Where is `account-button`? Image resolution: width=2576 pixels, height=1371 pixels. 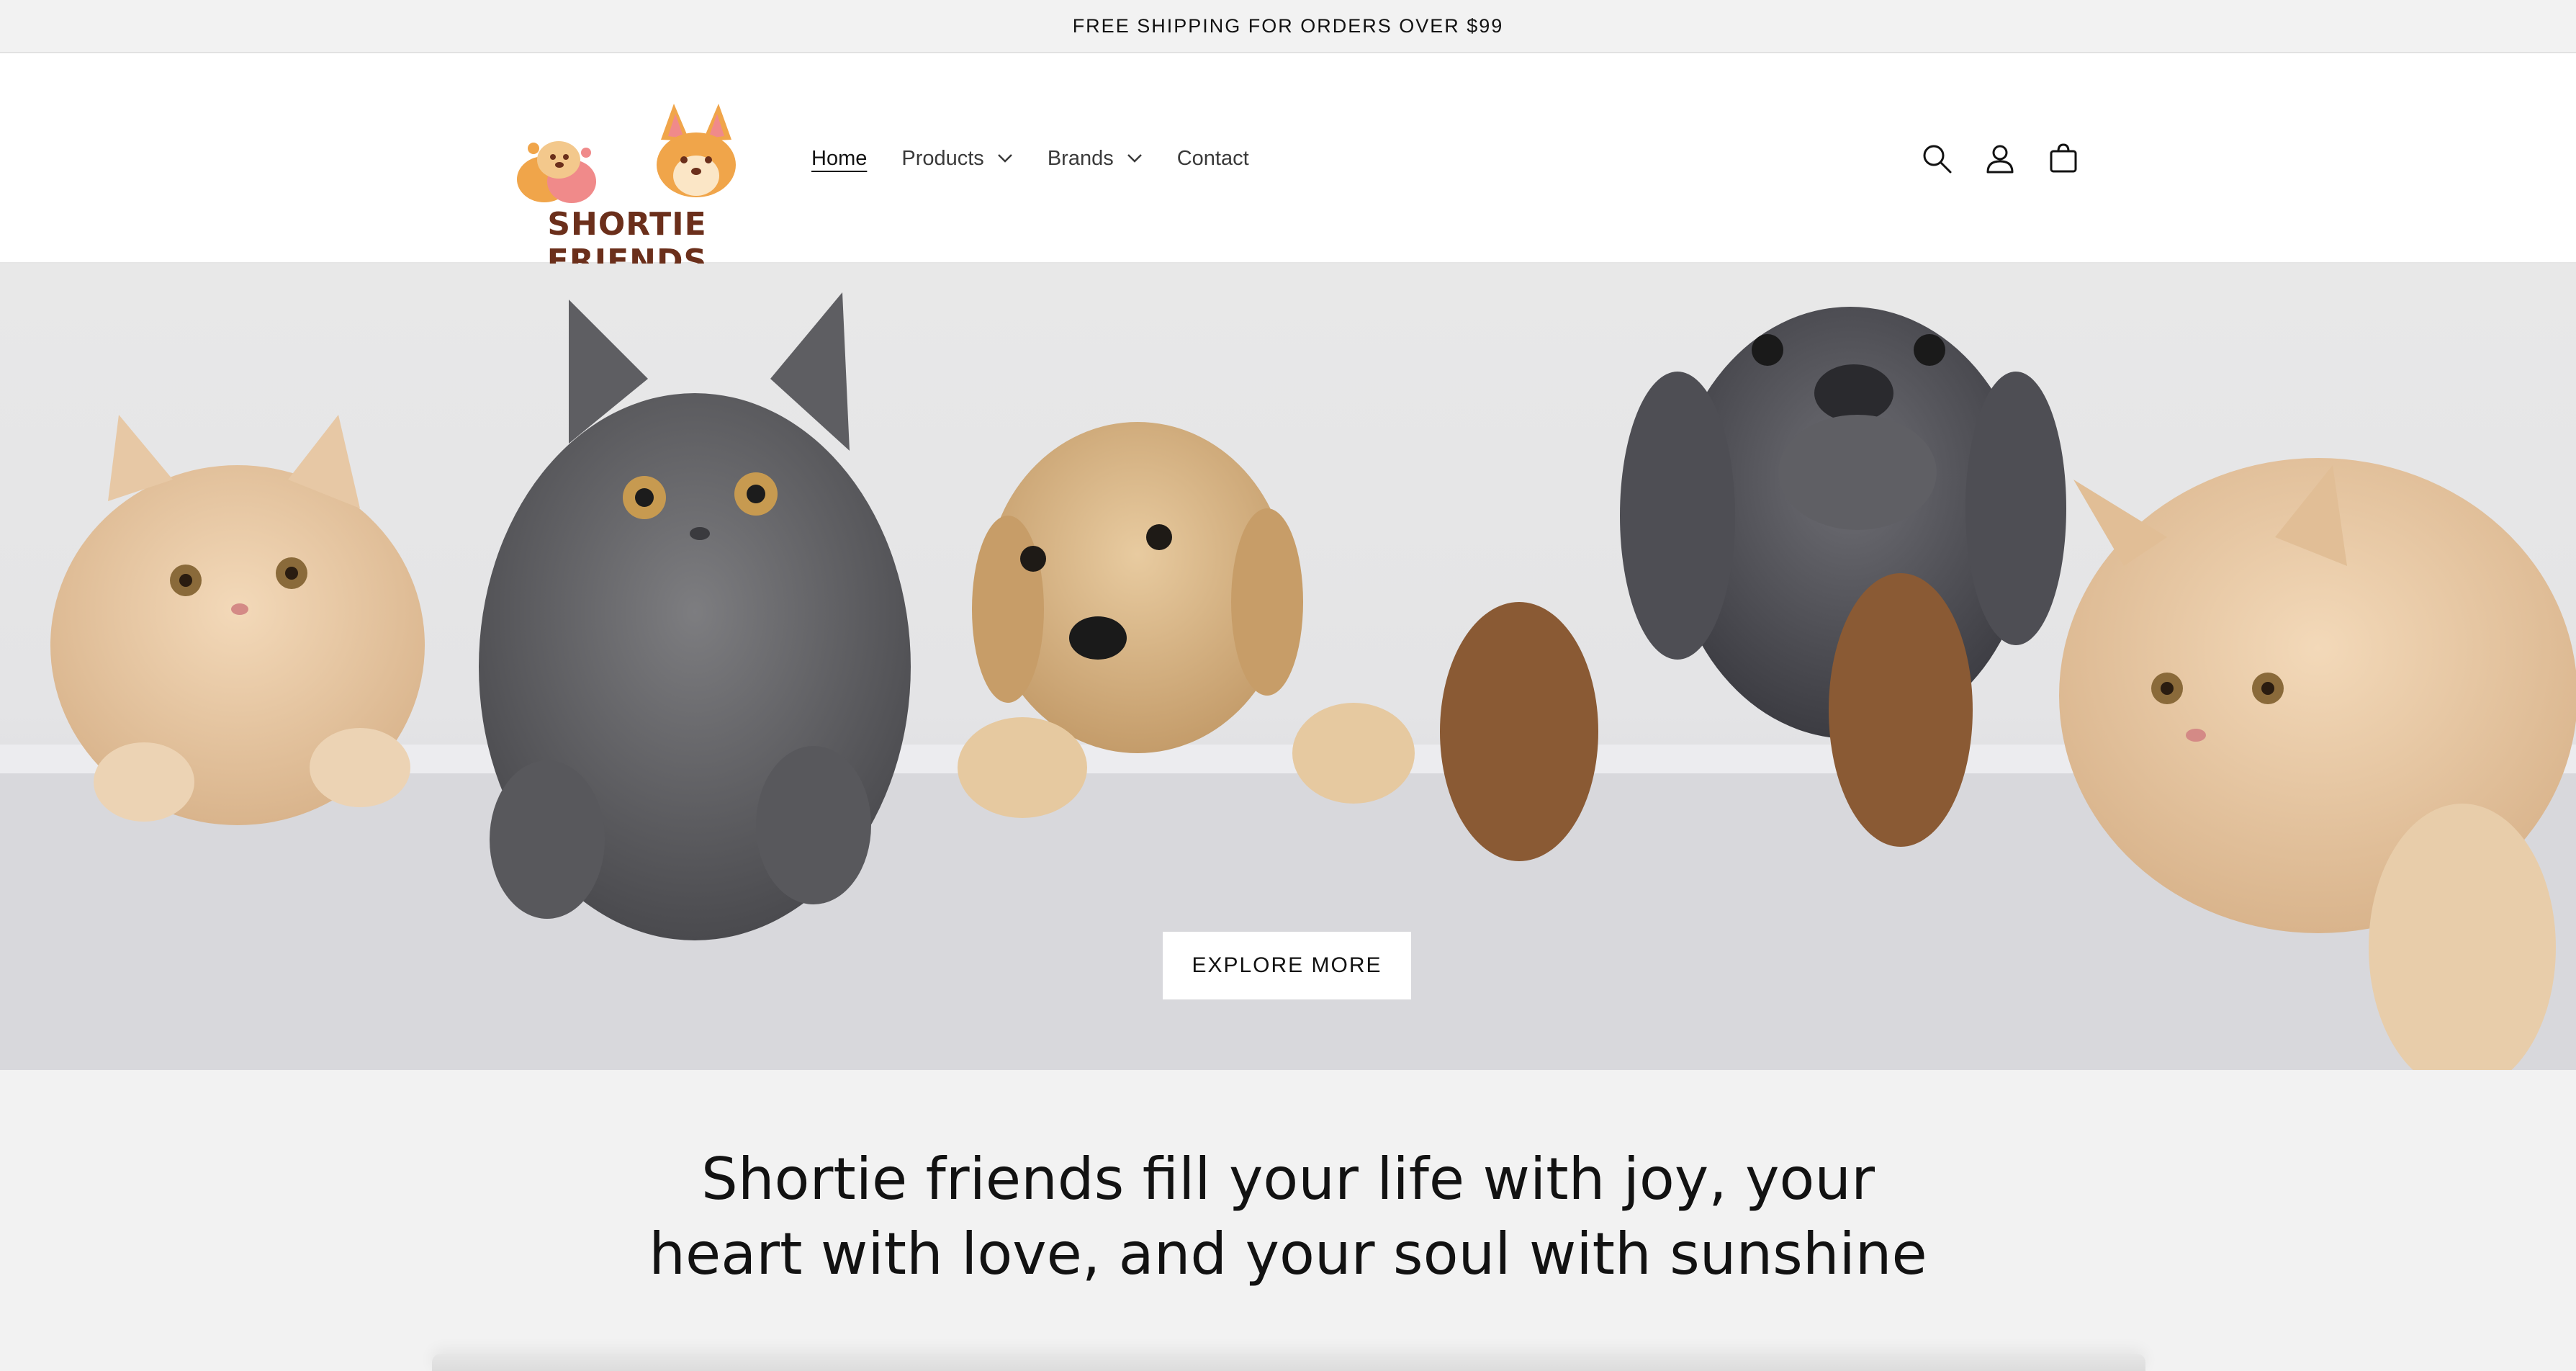
account-button is located at coordinates (2000, 158).